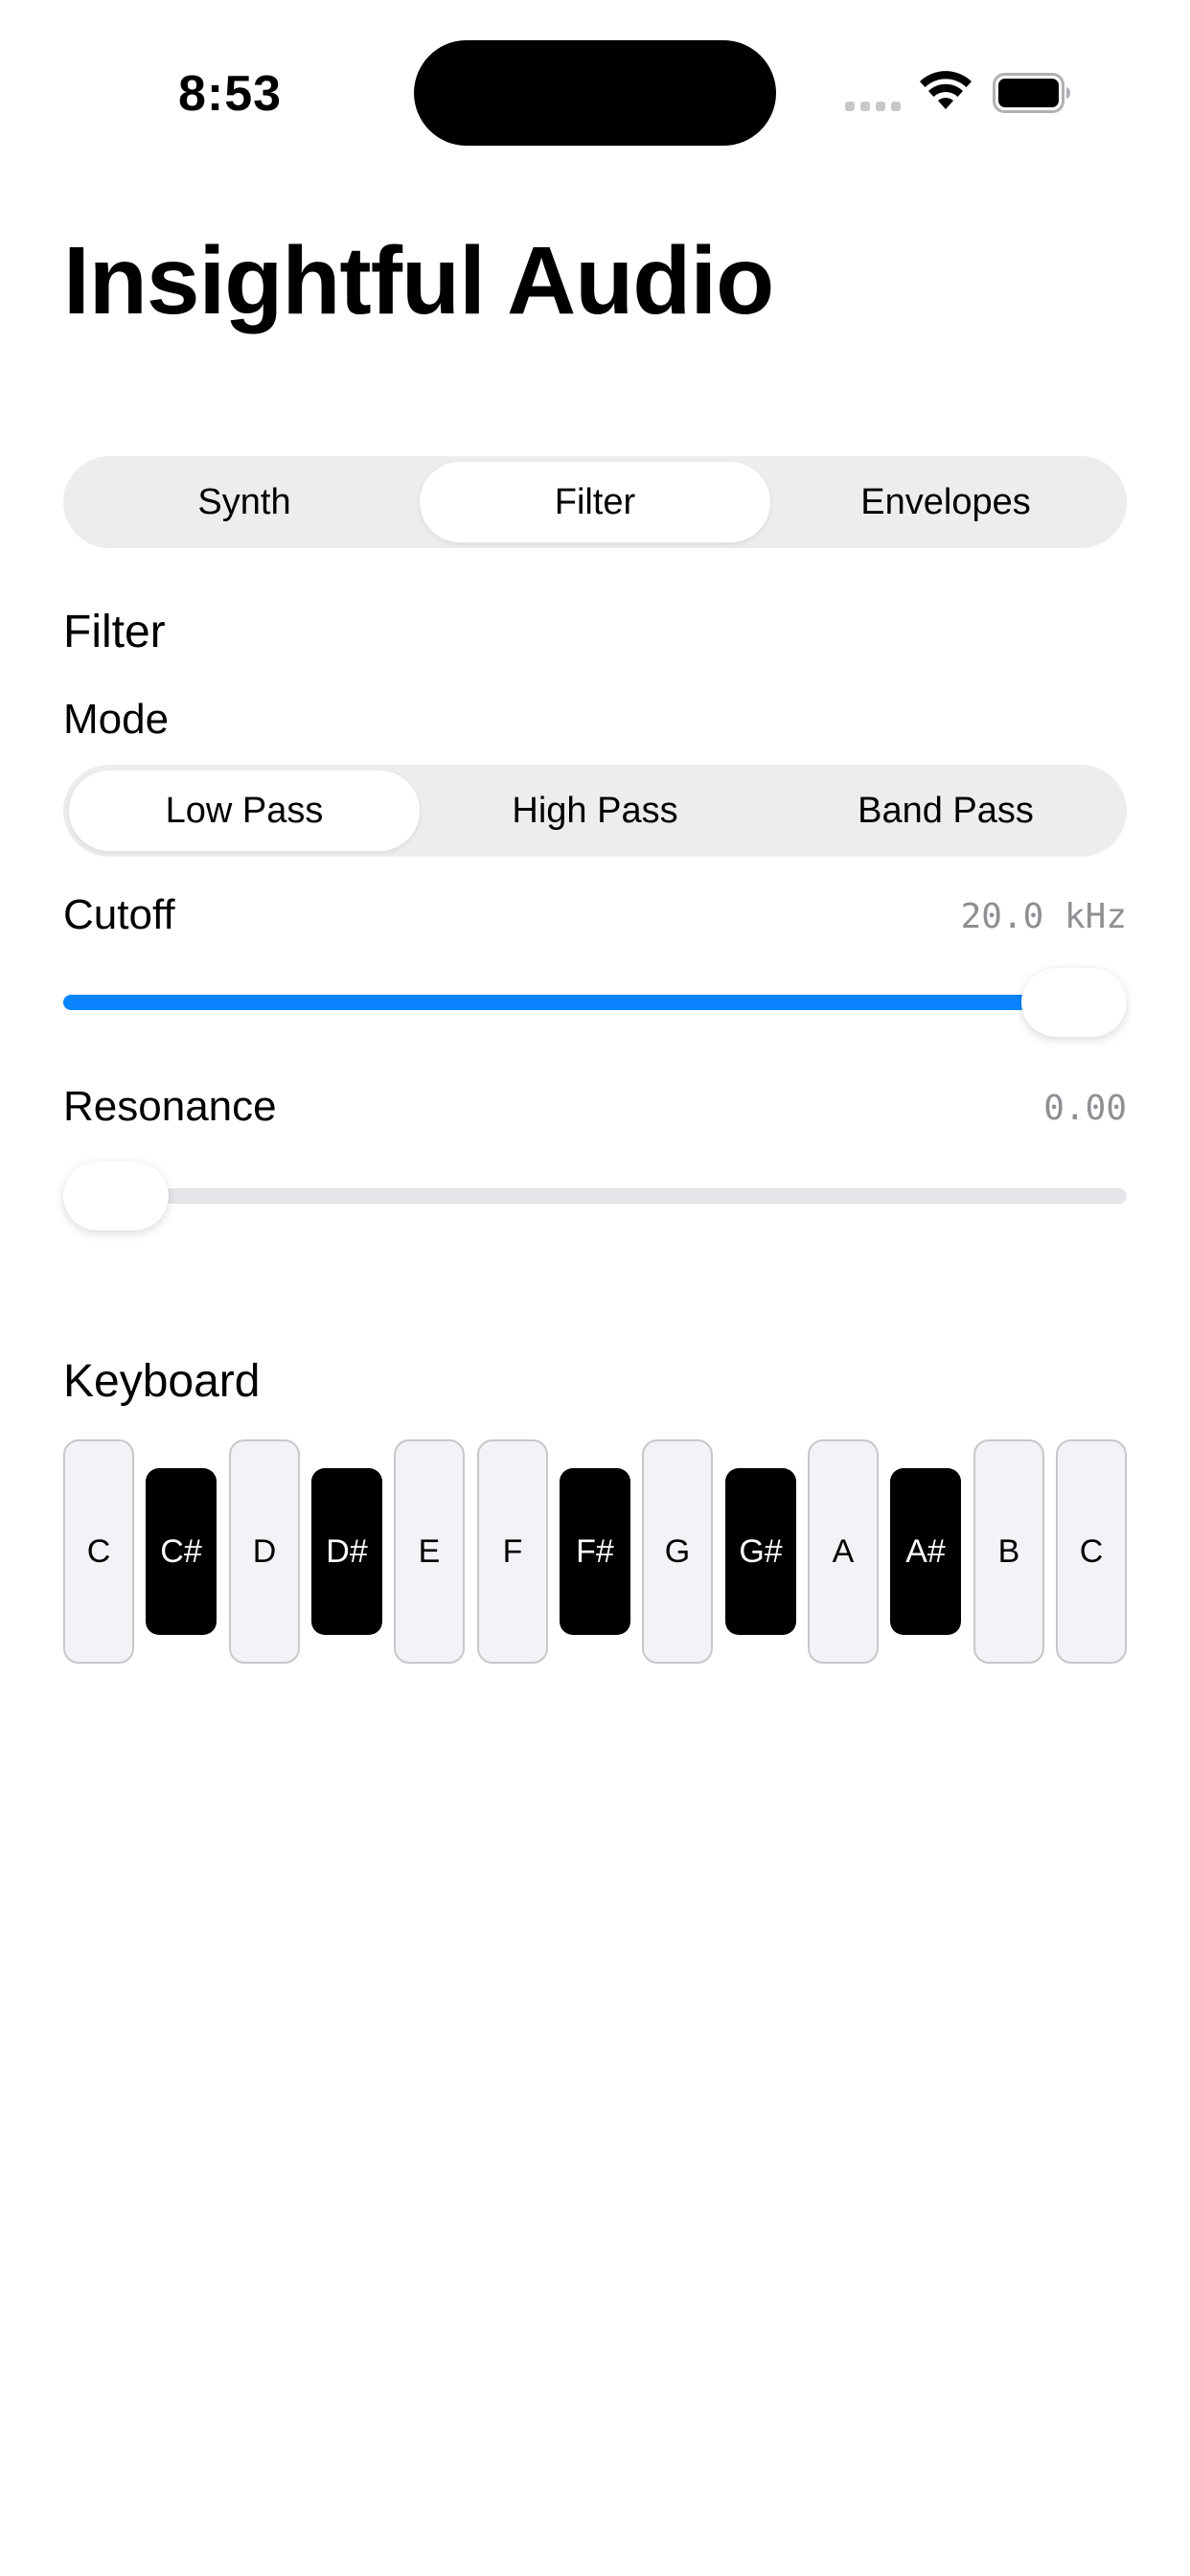 The height and width of the screenshot is (2576, 1190). I want to click on cutoff-slider, so click(595, 1000).